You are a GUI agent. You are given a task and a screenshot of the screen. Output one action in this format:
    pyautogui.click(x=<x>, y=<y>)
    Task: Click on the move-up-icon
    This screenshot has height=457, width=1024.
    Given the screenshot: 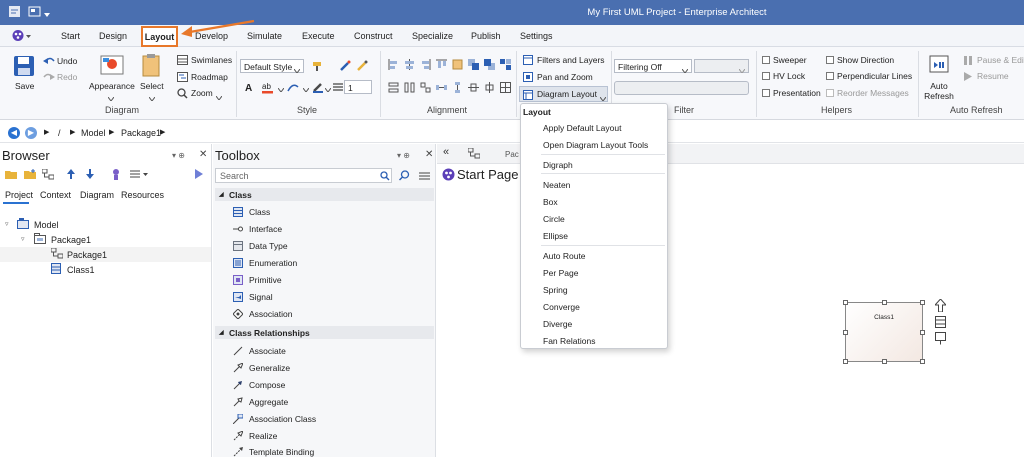 What is the action you would take?
    pyautogui.click(x=71, y=175)
    